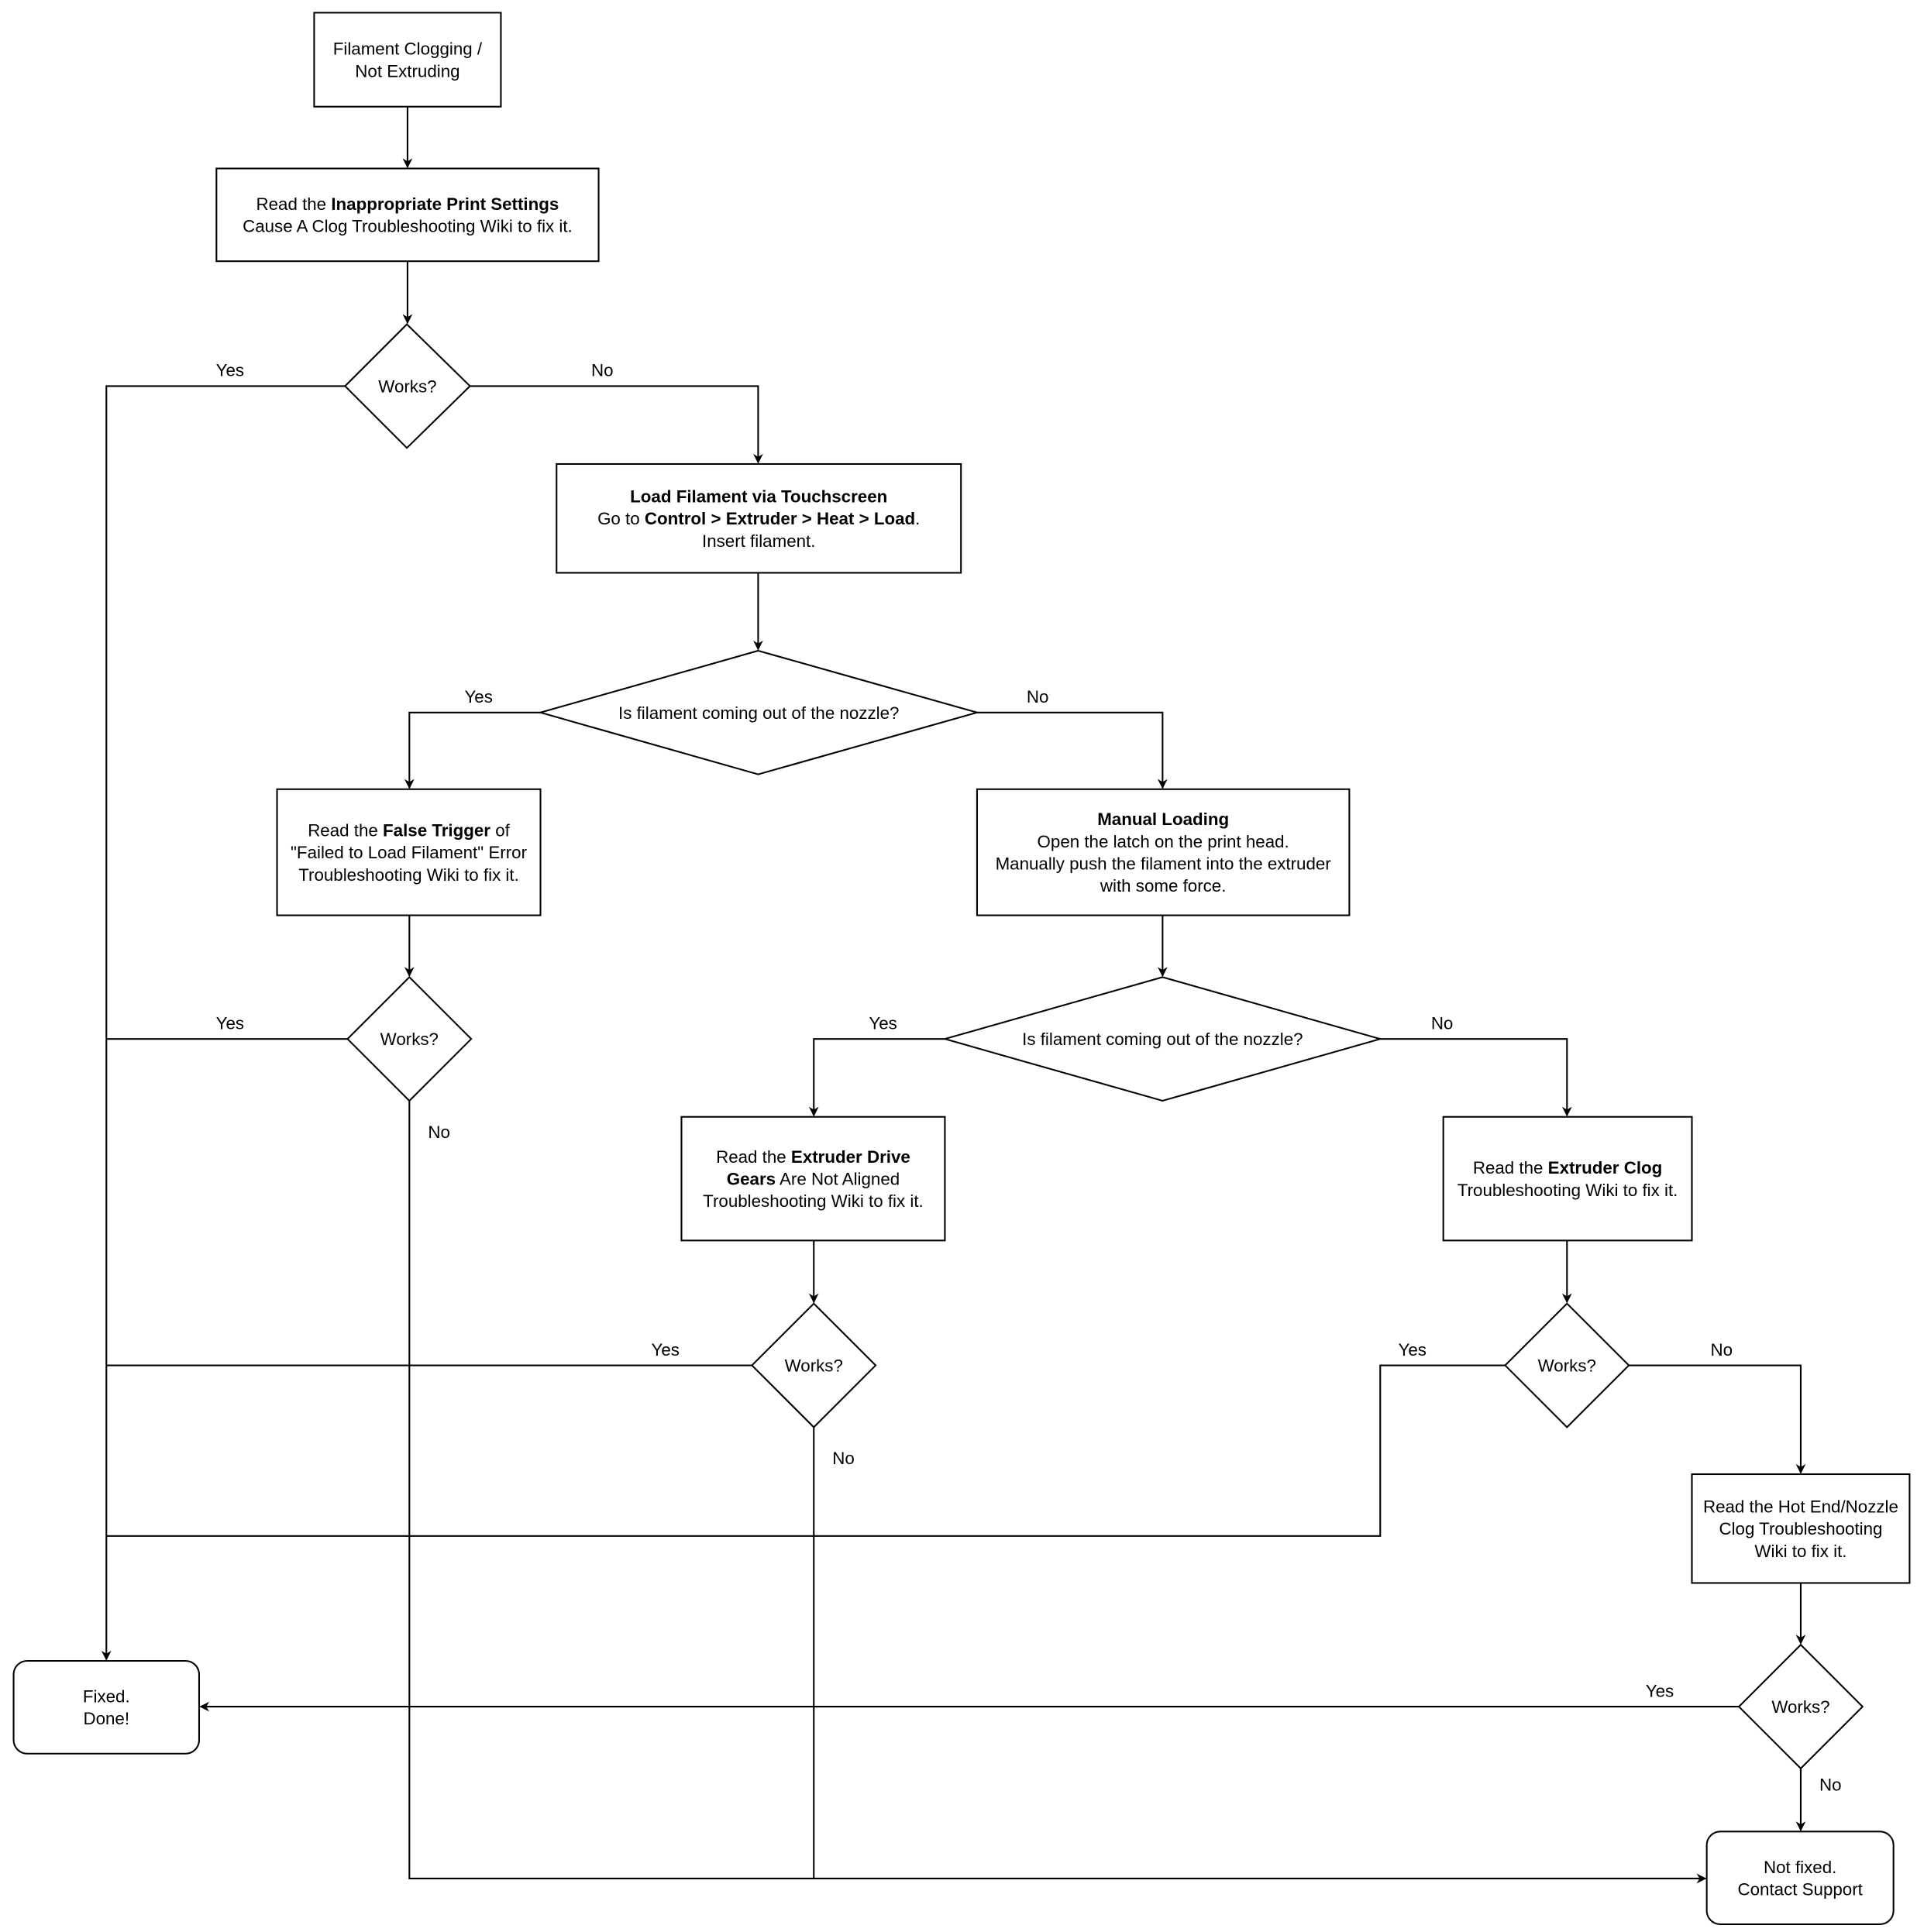  I want to click on node-extruder-clog, so click(1567, 1179).